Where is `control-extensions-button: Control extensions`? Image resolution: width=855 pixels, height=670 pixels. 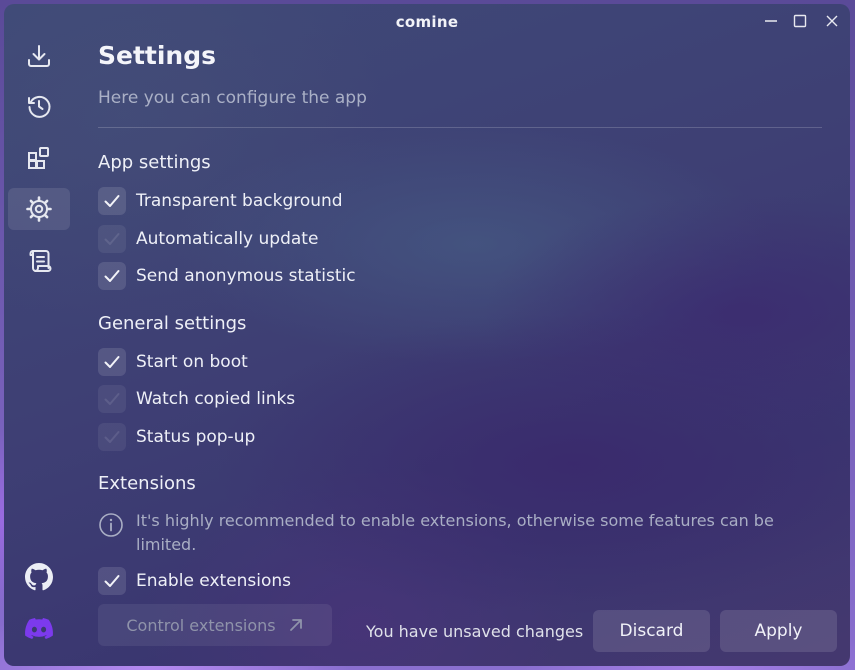
control-extensions-button: Control extensions is located at coordinates (215, 625).